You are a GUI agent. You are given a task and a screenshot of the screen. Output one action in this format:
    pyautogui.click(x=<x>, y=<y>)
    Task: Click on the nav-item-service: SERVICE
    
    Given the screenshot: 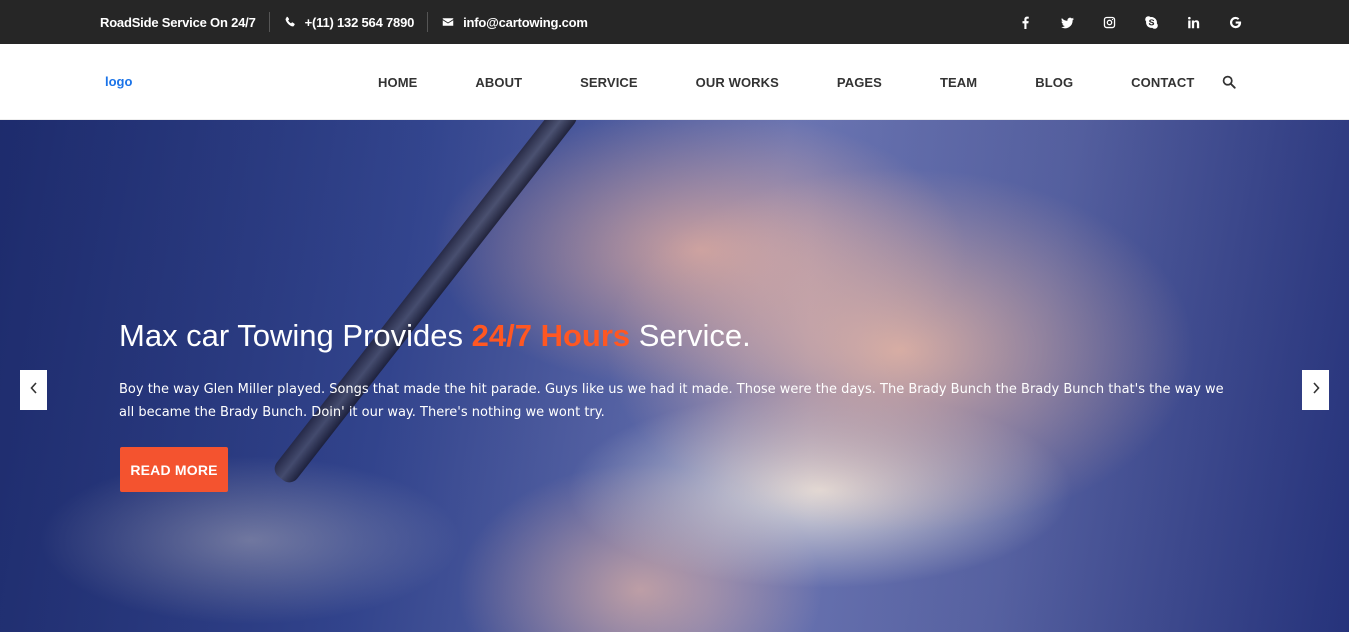 What is the action you would take?
    pyautogui.click(x=609, y=82)
    